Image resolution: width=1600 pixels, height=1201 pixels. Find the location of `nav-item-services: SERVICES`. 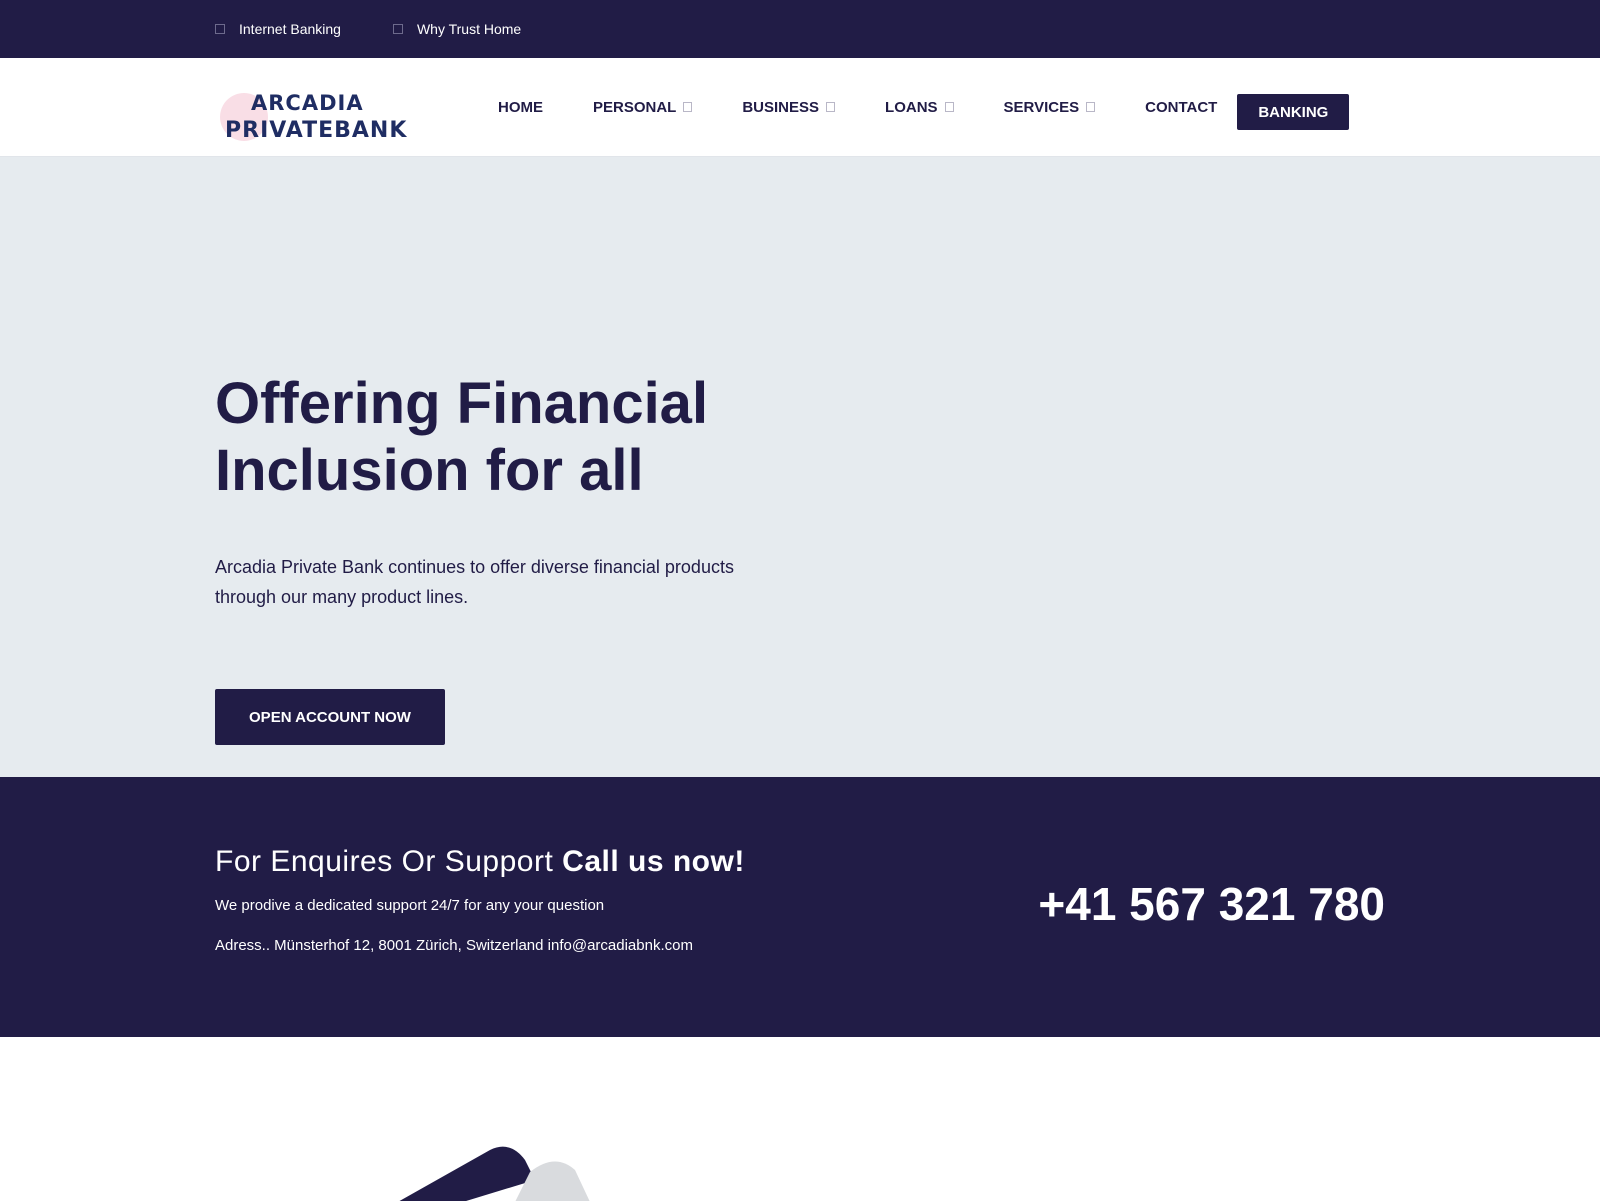

nav-item-services: SERVICES is located at coordinates (1050, 107).